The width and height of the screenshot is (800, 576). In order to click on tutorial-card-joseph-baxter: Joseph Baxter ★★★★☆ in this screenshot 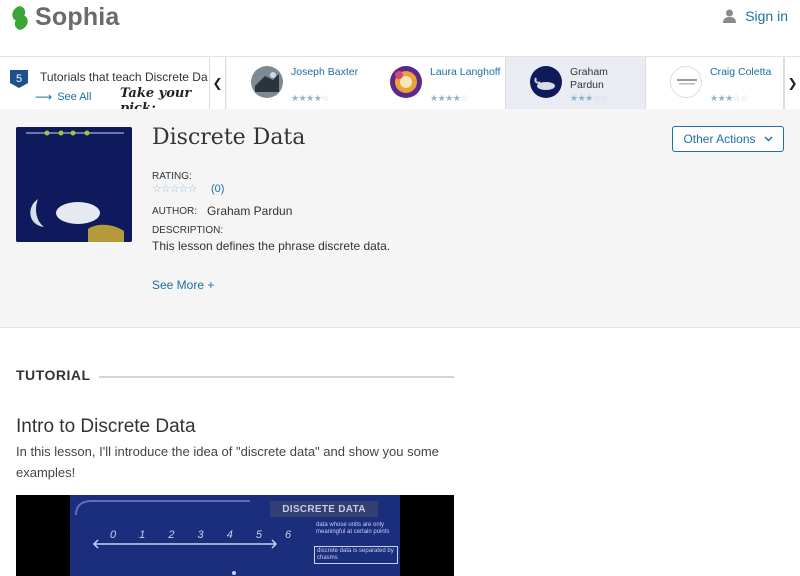, I will do `click(297, 83)`.